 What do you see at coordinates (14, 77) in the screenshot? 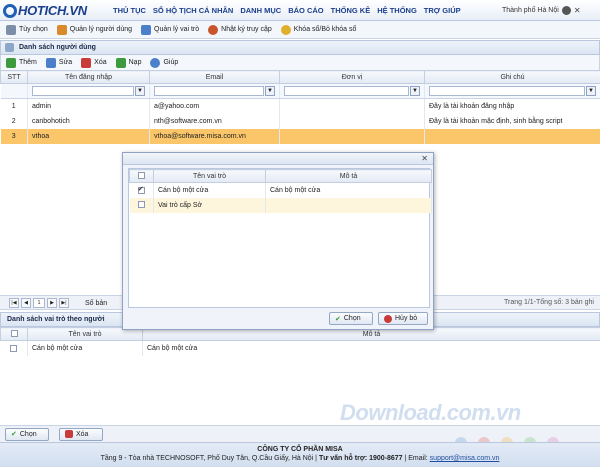
I see `col-stt: STT` at bounding box center [14, 77].